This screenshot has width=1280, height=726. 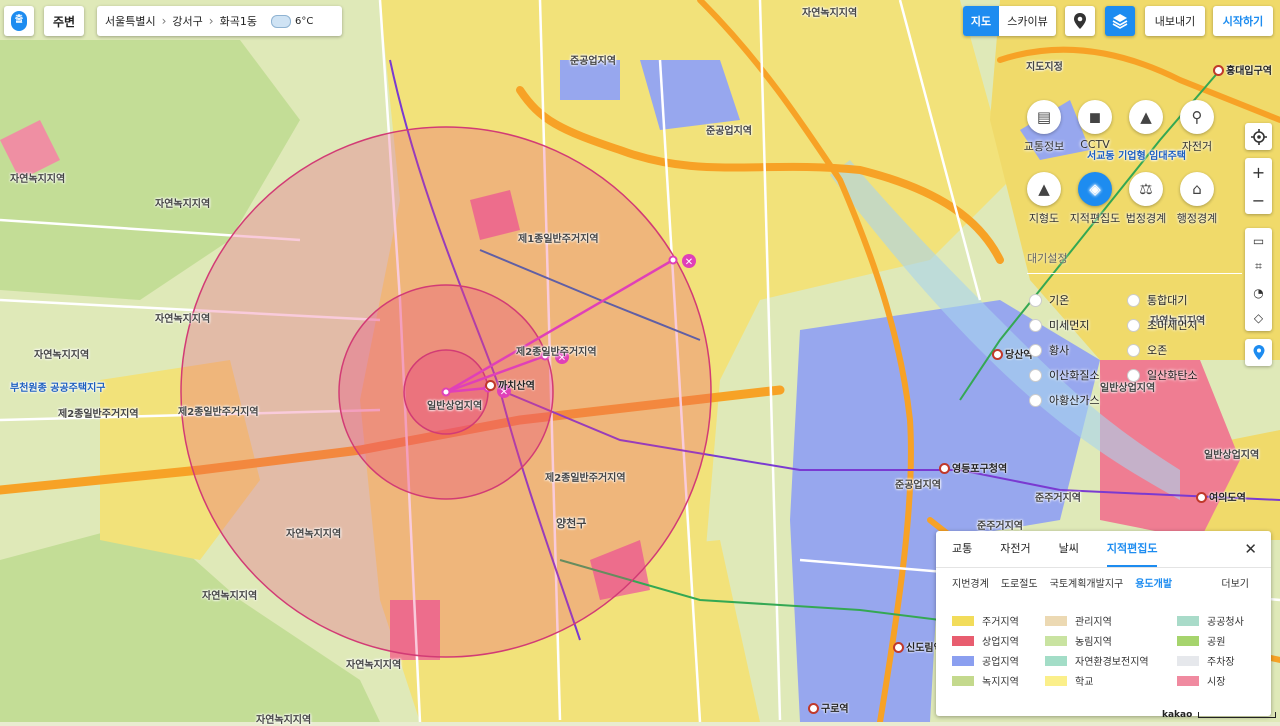 What do you see at coordinates (1157, 300) in the screenshot?
I see `air-option-cai: 통합대기` at bounding box center [1157, 300].